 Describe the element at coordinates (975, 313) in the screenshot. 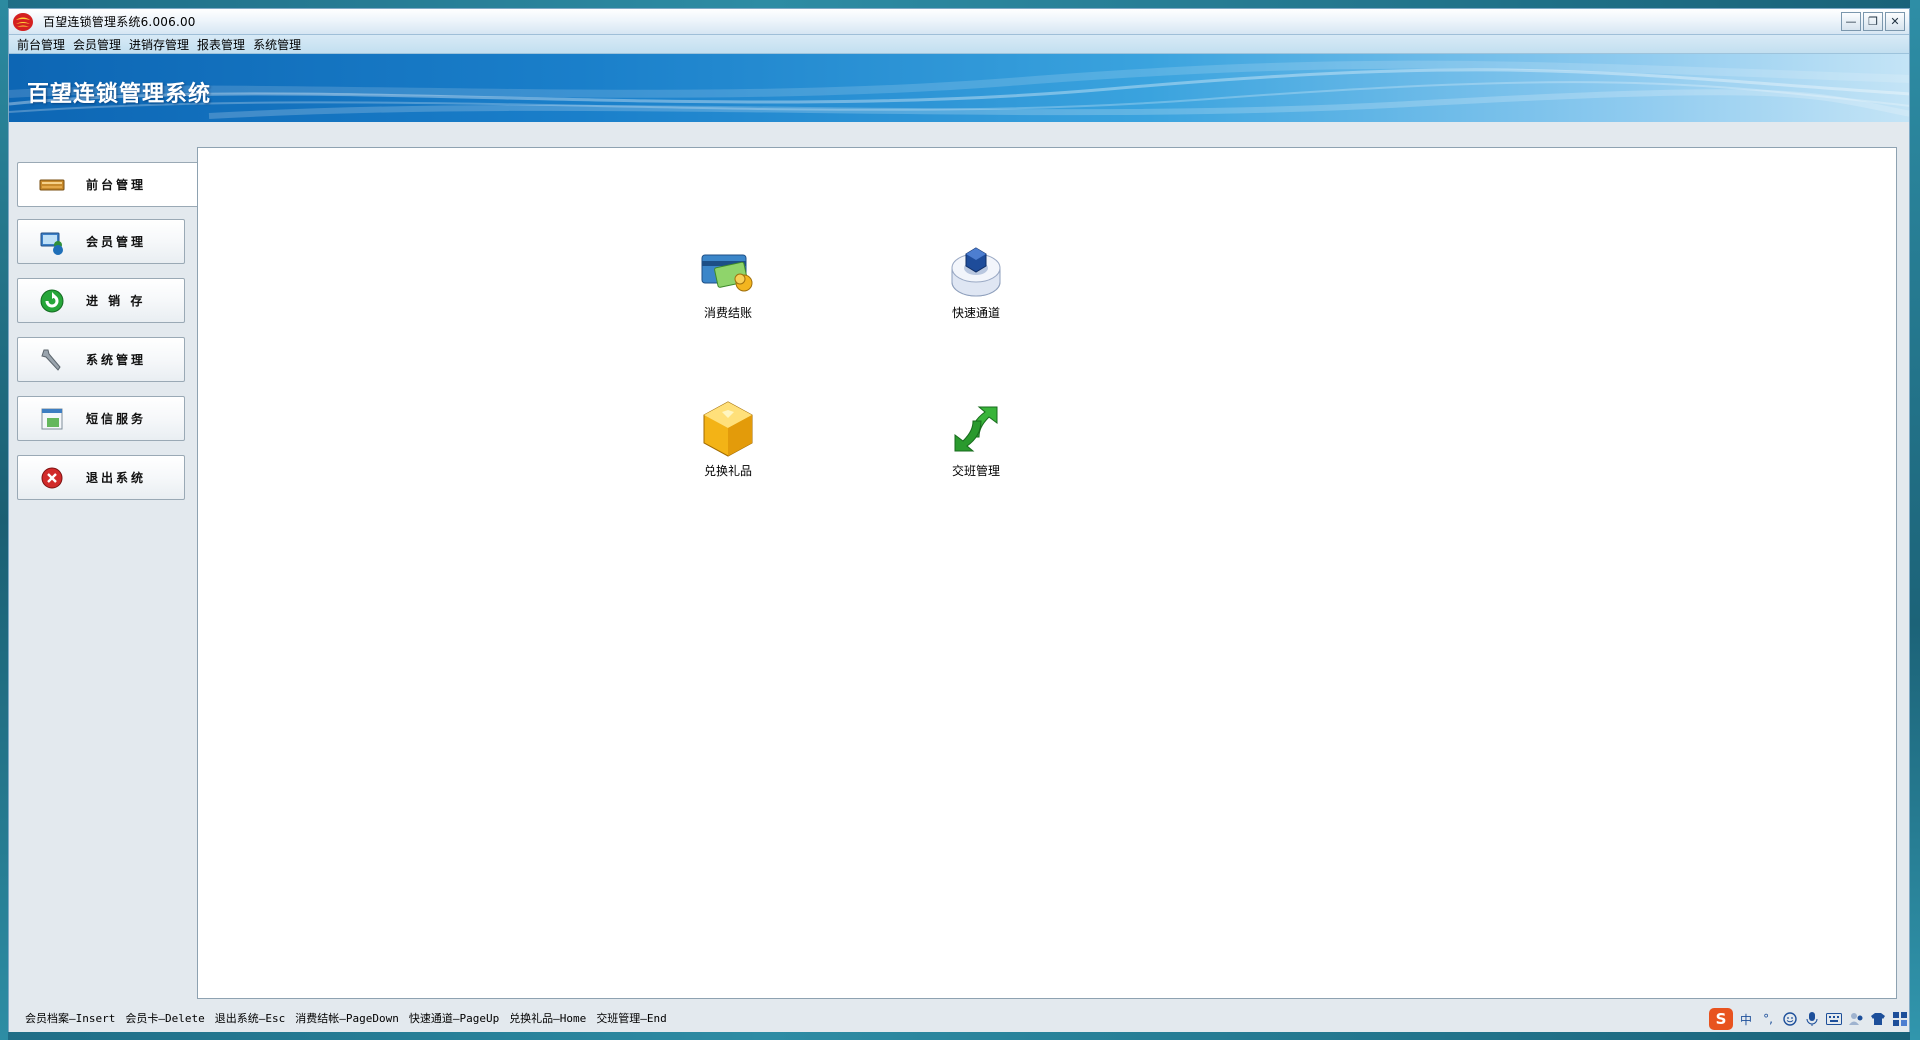

I see `tile-label: 快速通道` at that location.